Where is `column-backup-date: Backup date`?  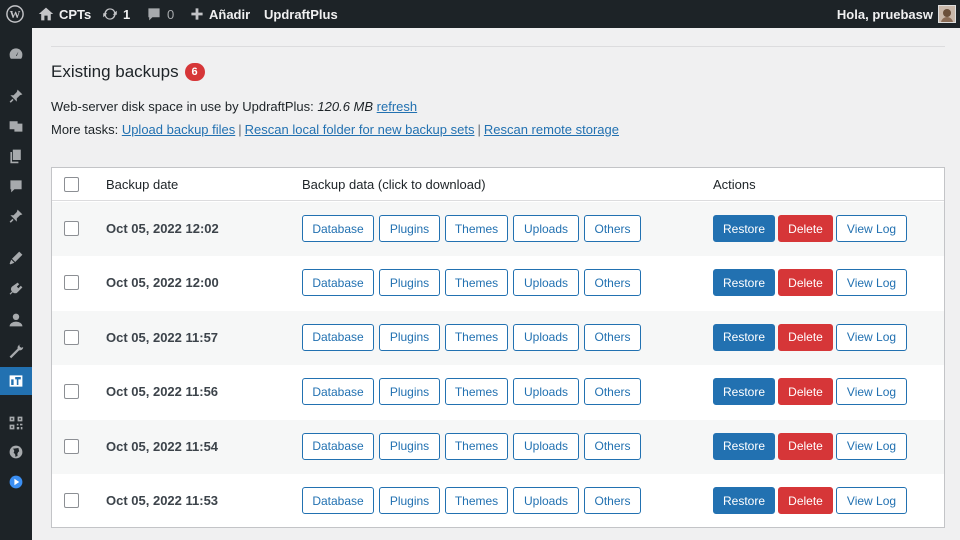
column-backup-date: Backup date is located at coordinates (142, 184).